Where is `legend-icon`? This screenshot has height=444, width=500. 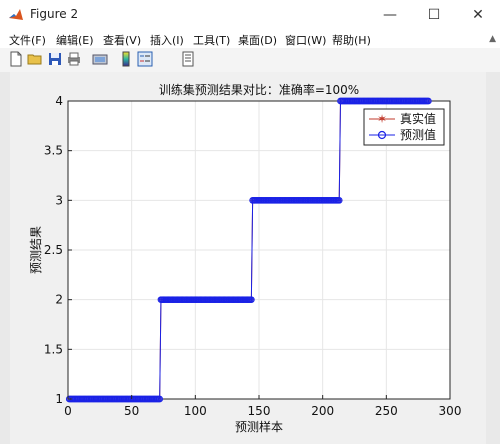
legend-icon is located at coordinates (145, 59).